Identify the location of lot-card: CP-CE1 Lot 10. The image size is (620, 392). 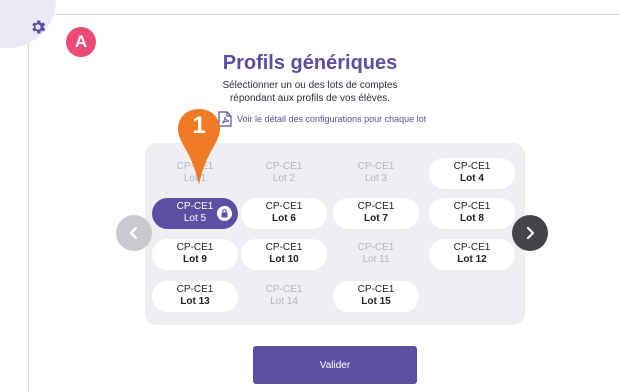
(284, 254).